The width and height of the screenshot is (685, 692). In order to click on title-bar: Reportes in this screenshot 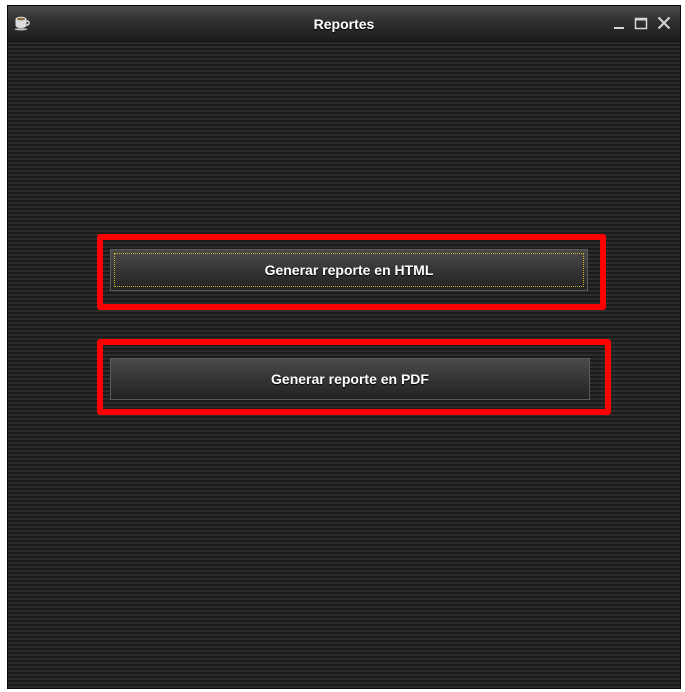, I will do `click(344, 24)`.